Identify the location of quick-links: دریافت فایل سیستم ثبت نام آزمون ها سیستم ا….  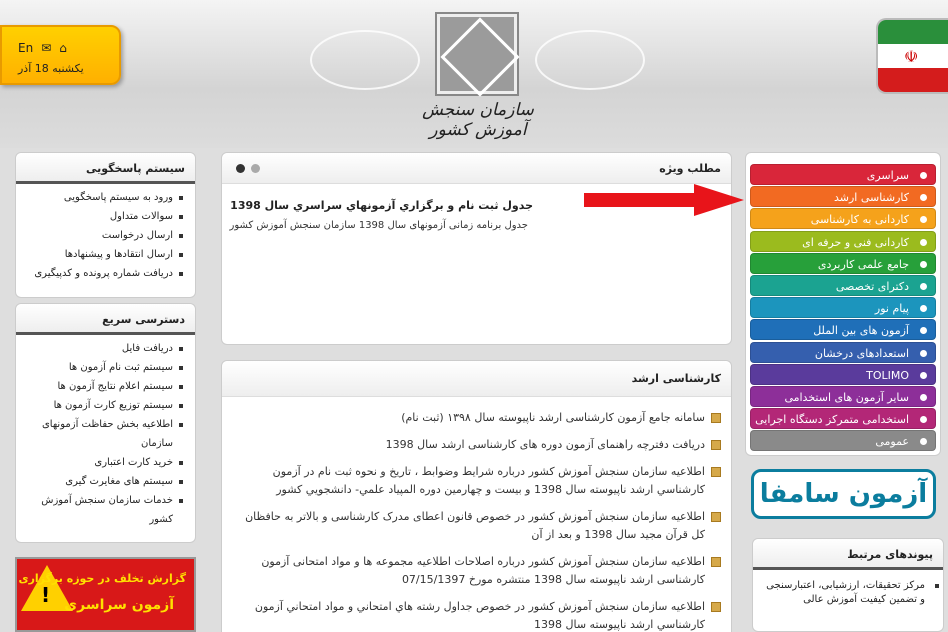
(105, 432).